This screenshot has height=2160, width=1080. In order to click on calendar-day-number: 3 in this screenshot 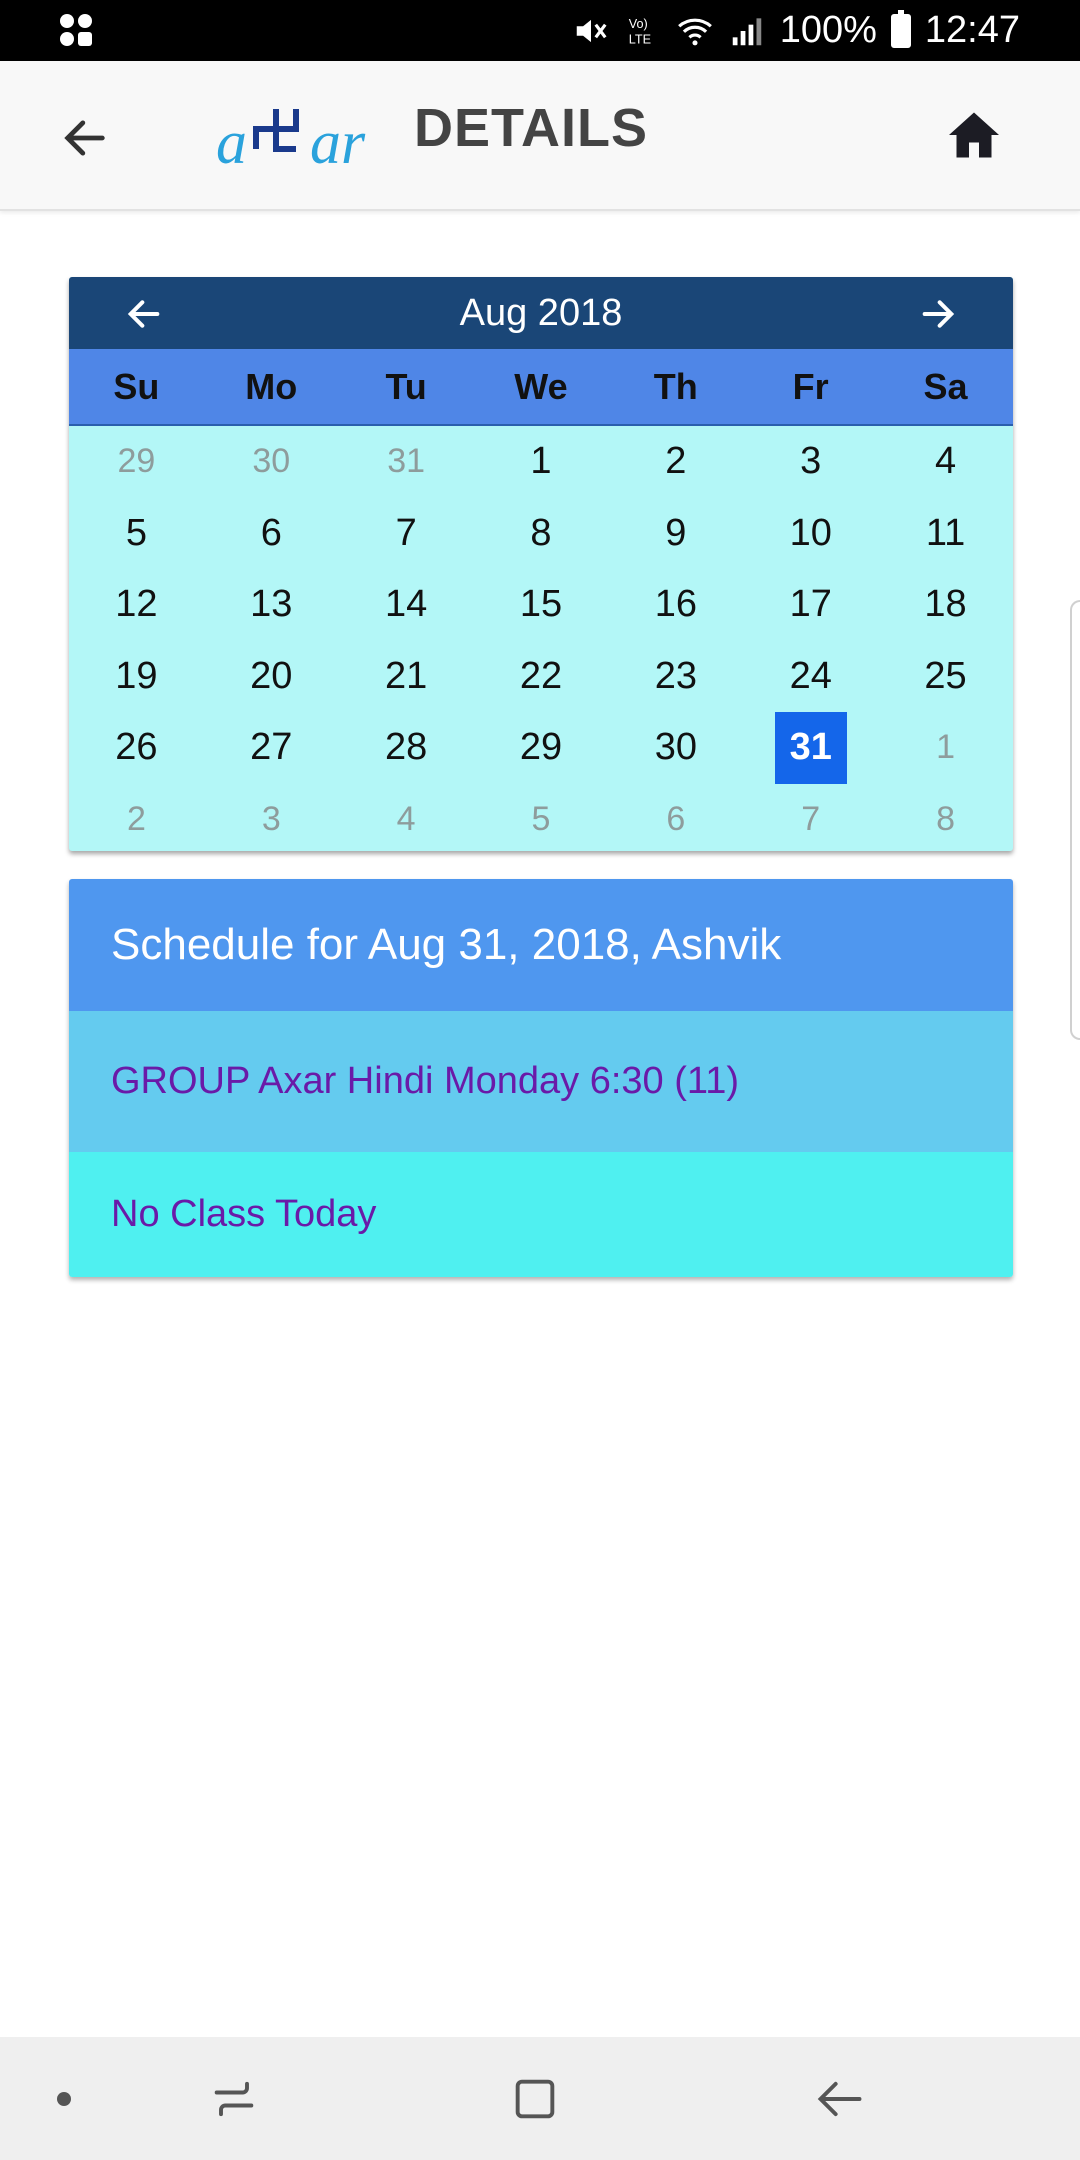, I will do `click(811, 461)`.